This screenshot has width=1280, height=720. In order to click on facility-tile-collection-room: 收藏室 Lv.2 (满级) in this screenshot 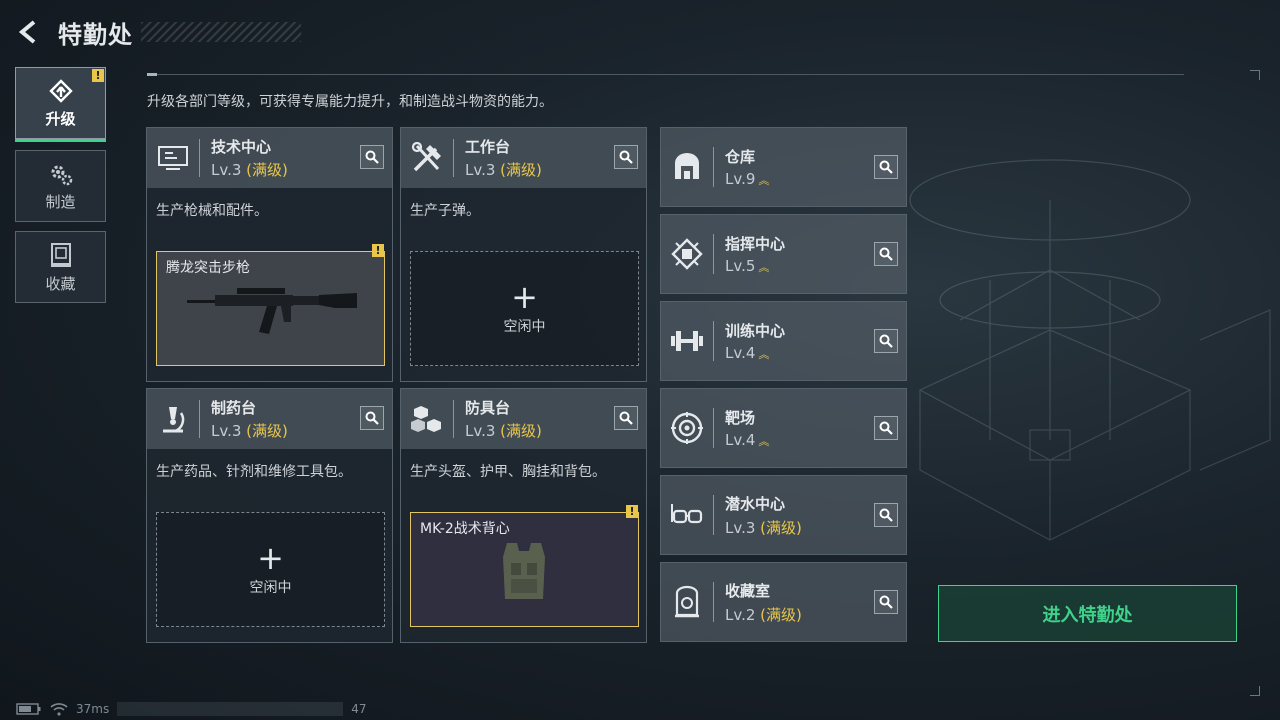, I will do `click(783, 602)`.